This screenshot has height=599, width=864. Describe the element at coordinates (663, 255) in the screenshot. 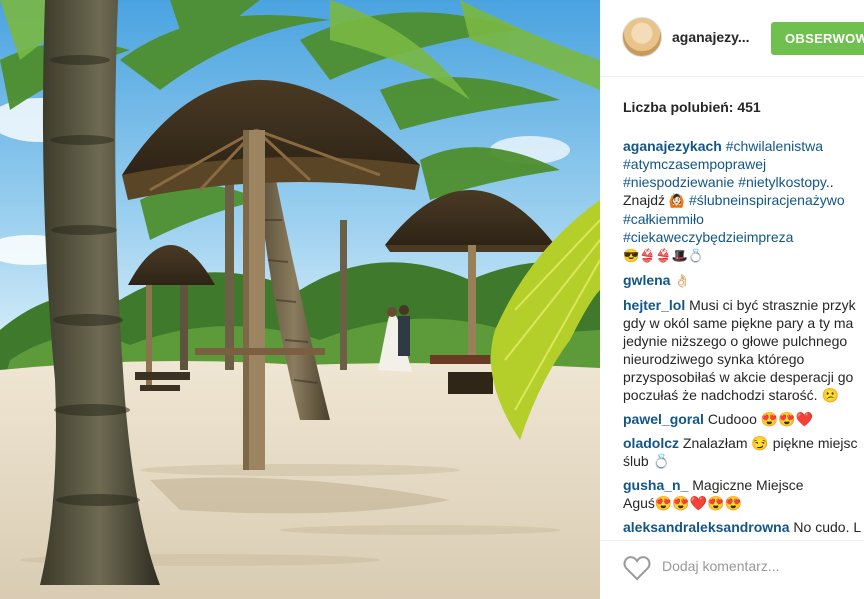

I see `emoji-text: 😎👙👙🎩💍` at that location.